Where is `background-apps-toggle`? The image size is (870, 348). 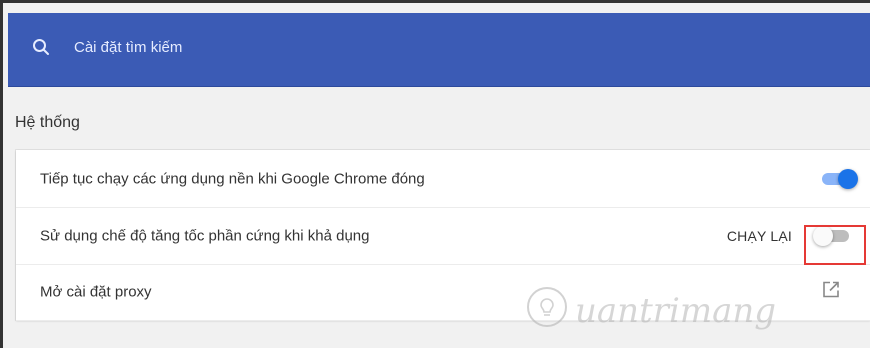 background-apps-toggle is located at coordinates (839, 178).